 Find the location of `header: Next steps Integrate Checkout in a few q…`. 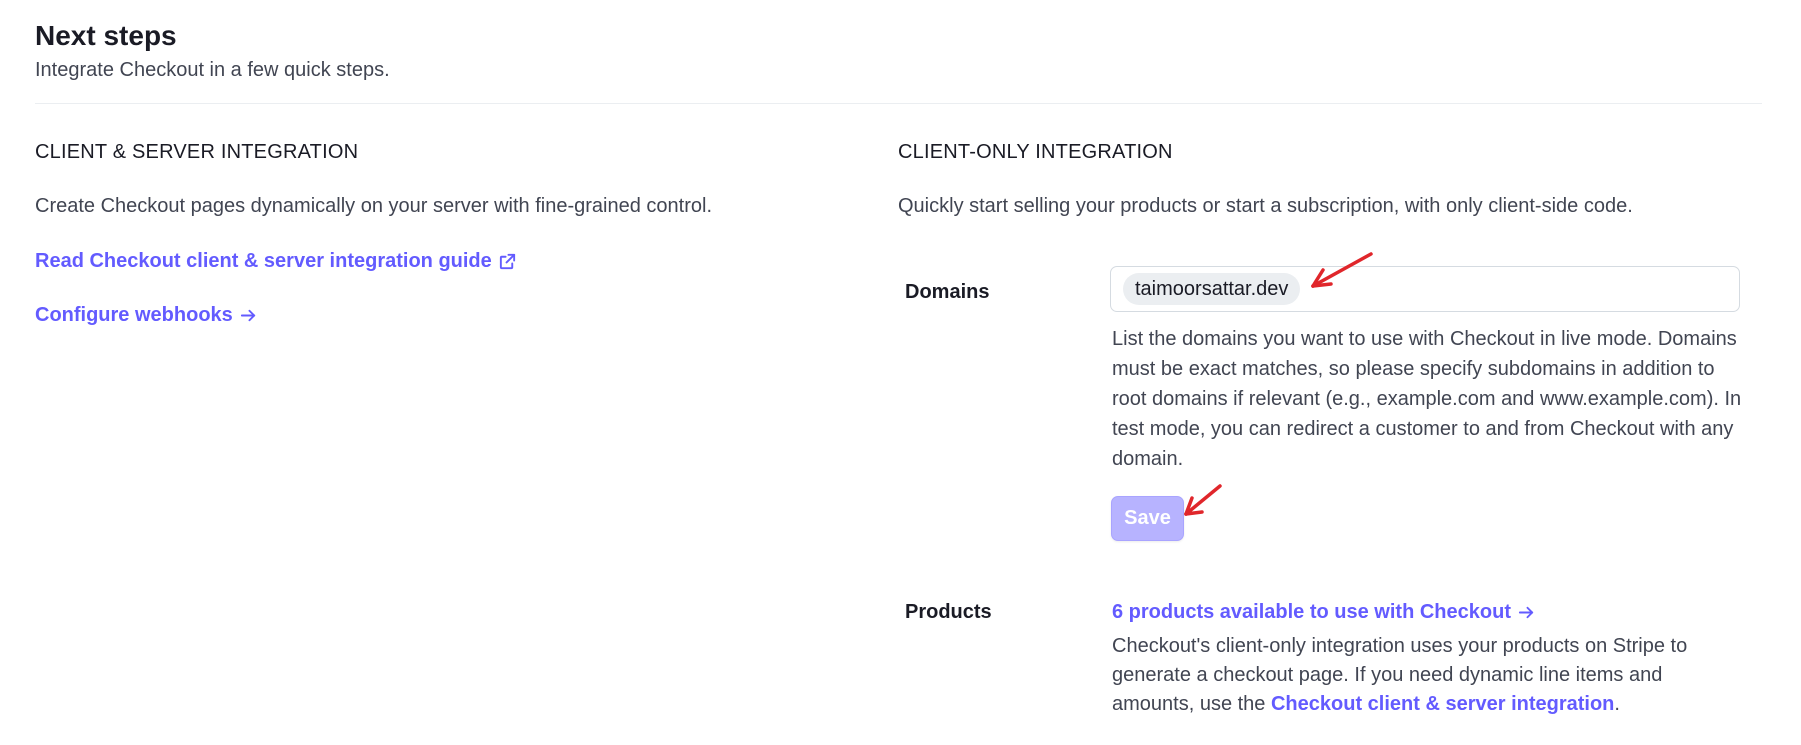

header: Next steps Integrate Checkout in a few q… is located at coordinates (212, 51).